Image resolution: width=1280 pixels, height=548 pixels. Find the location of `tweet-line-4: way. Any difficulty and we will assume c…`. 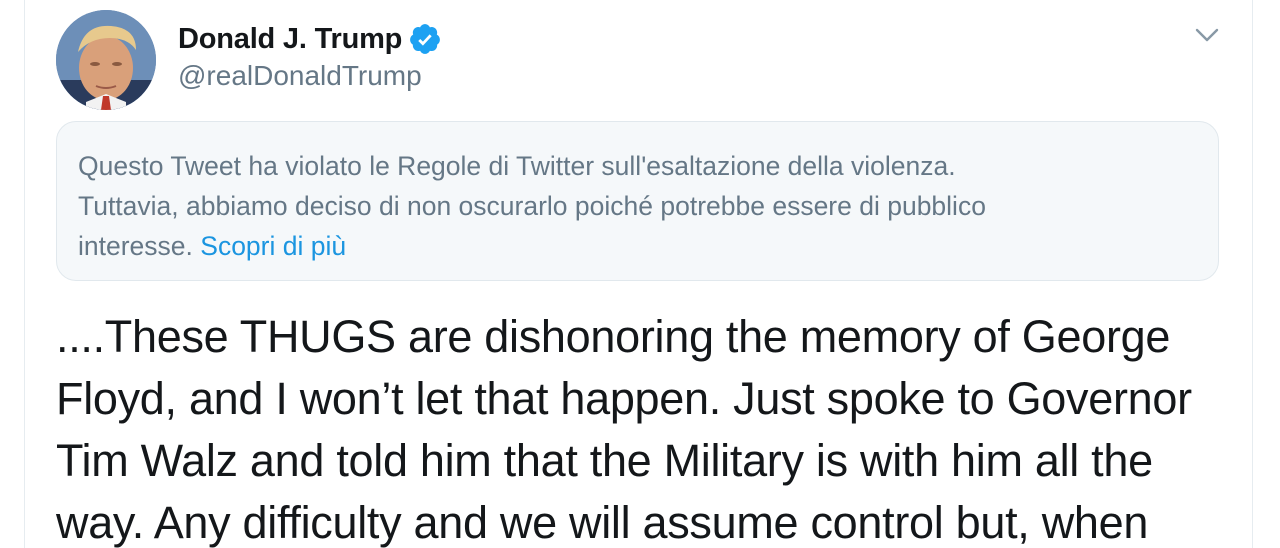

tweet-line-4: way. Any difficulty and we will assume c… is located at coordinates (602, 522).